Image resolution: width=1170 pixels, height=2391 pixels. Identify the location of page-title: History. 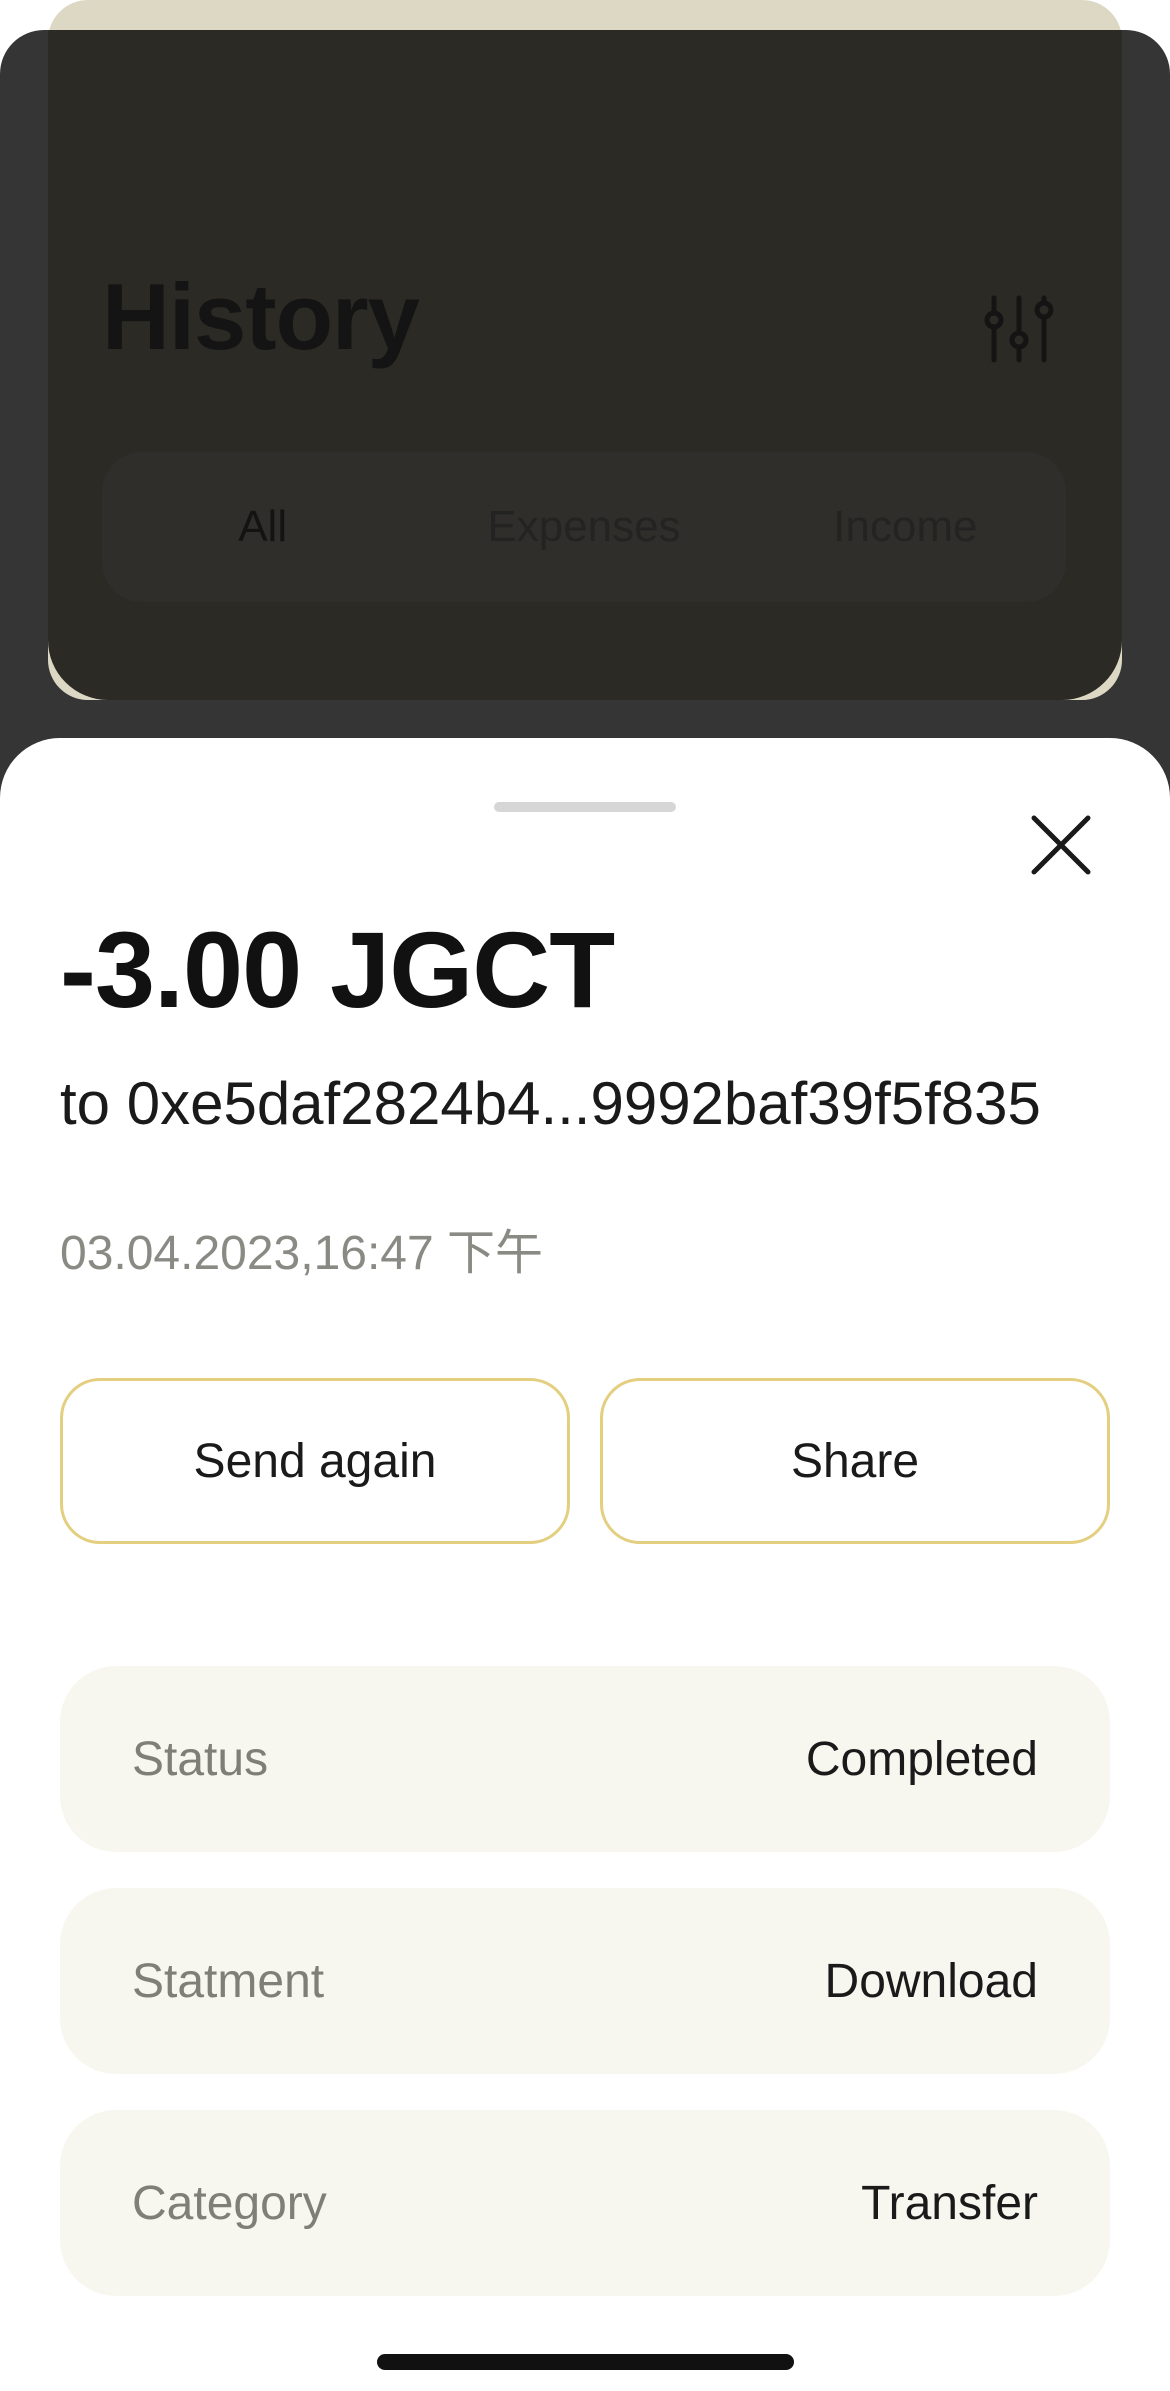
(261, 316).